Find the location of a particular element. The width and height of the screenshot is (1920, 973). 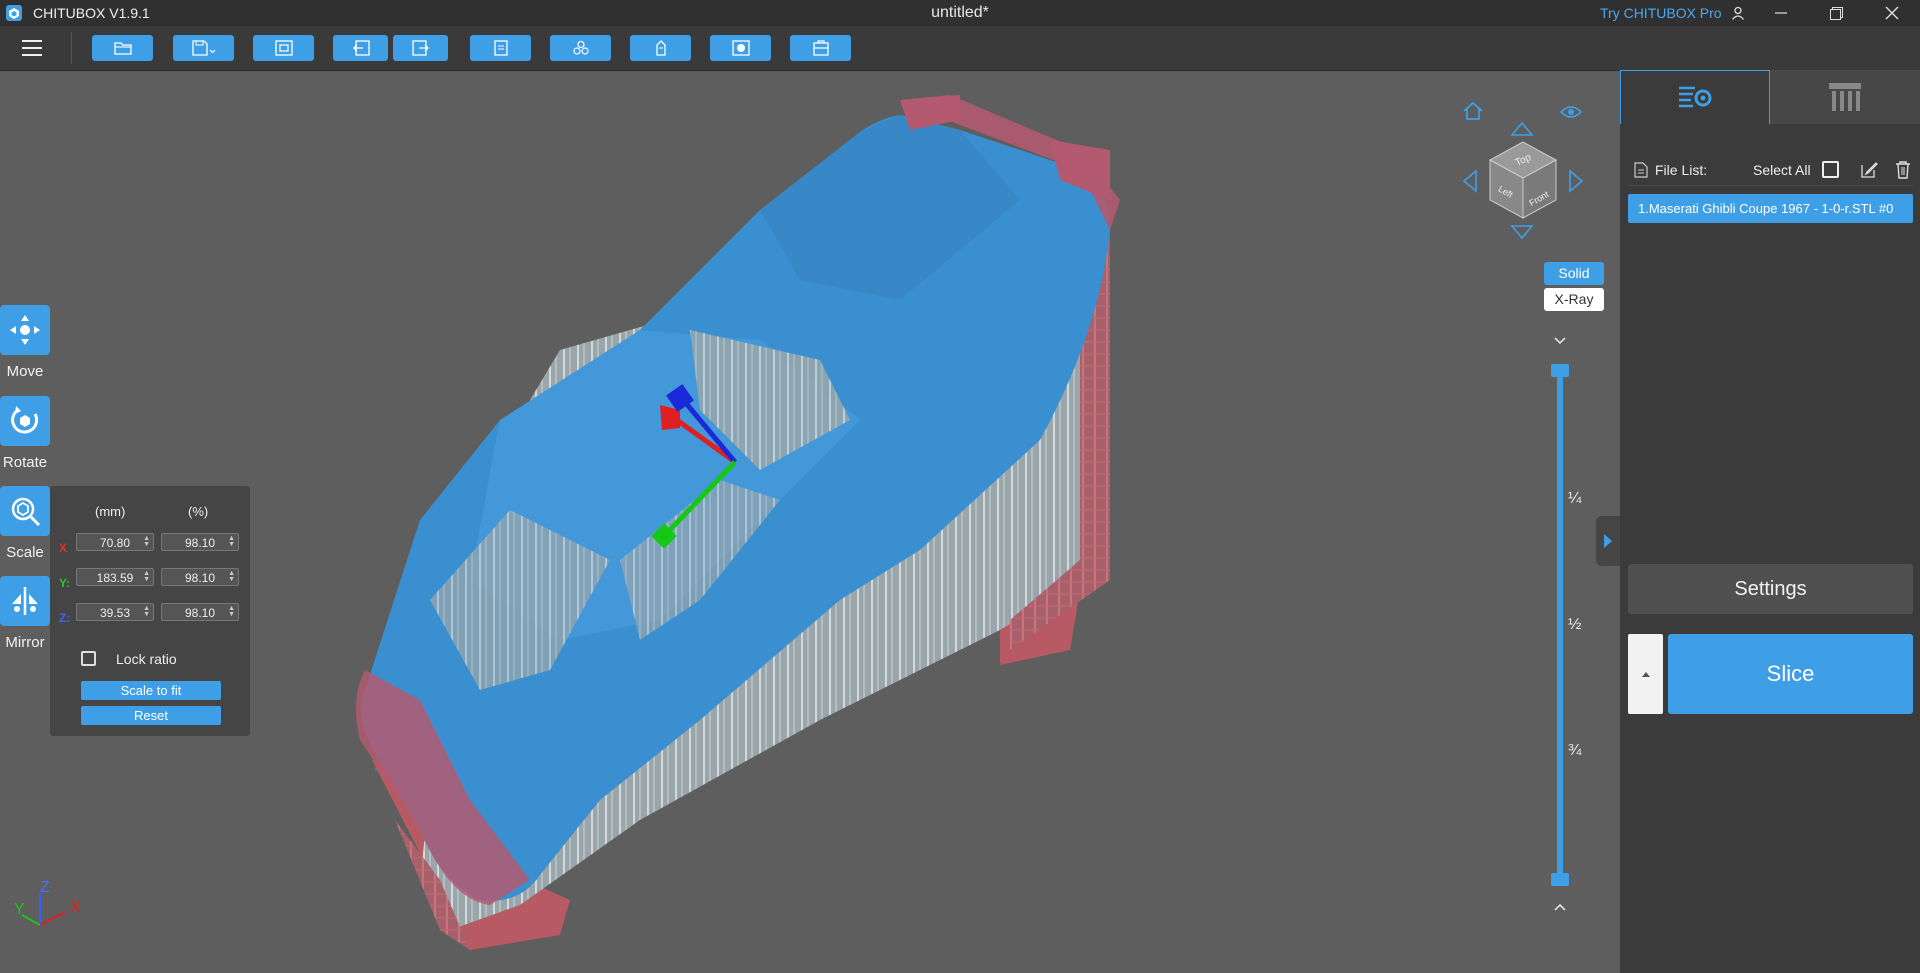

view-right-arrow-icon is located at coordinates (1576, 181).